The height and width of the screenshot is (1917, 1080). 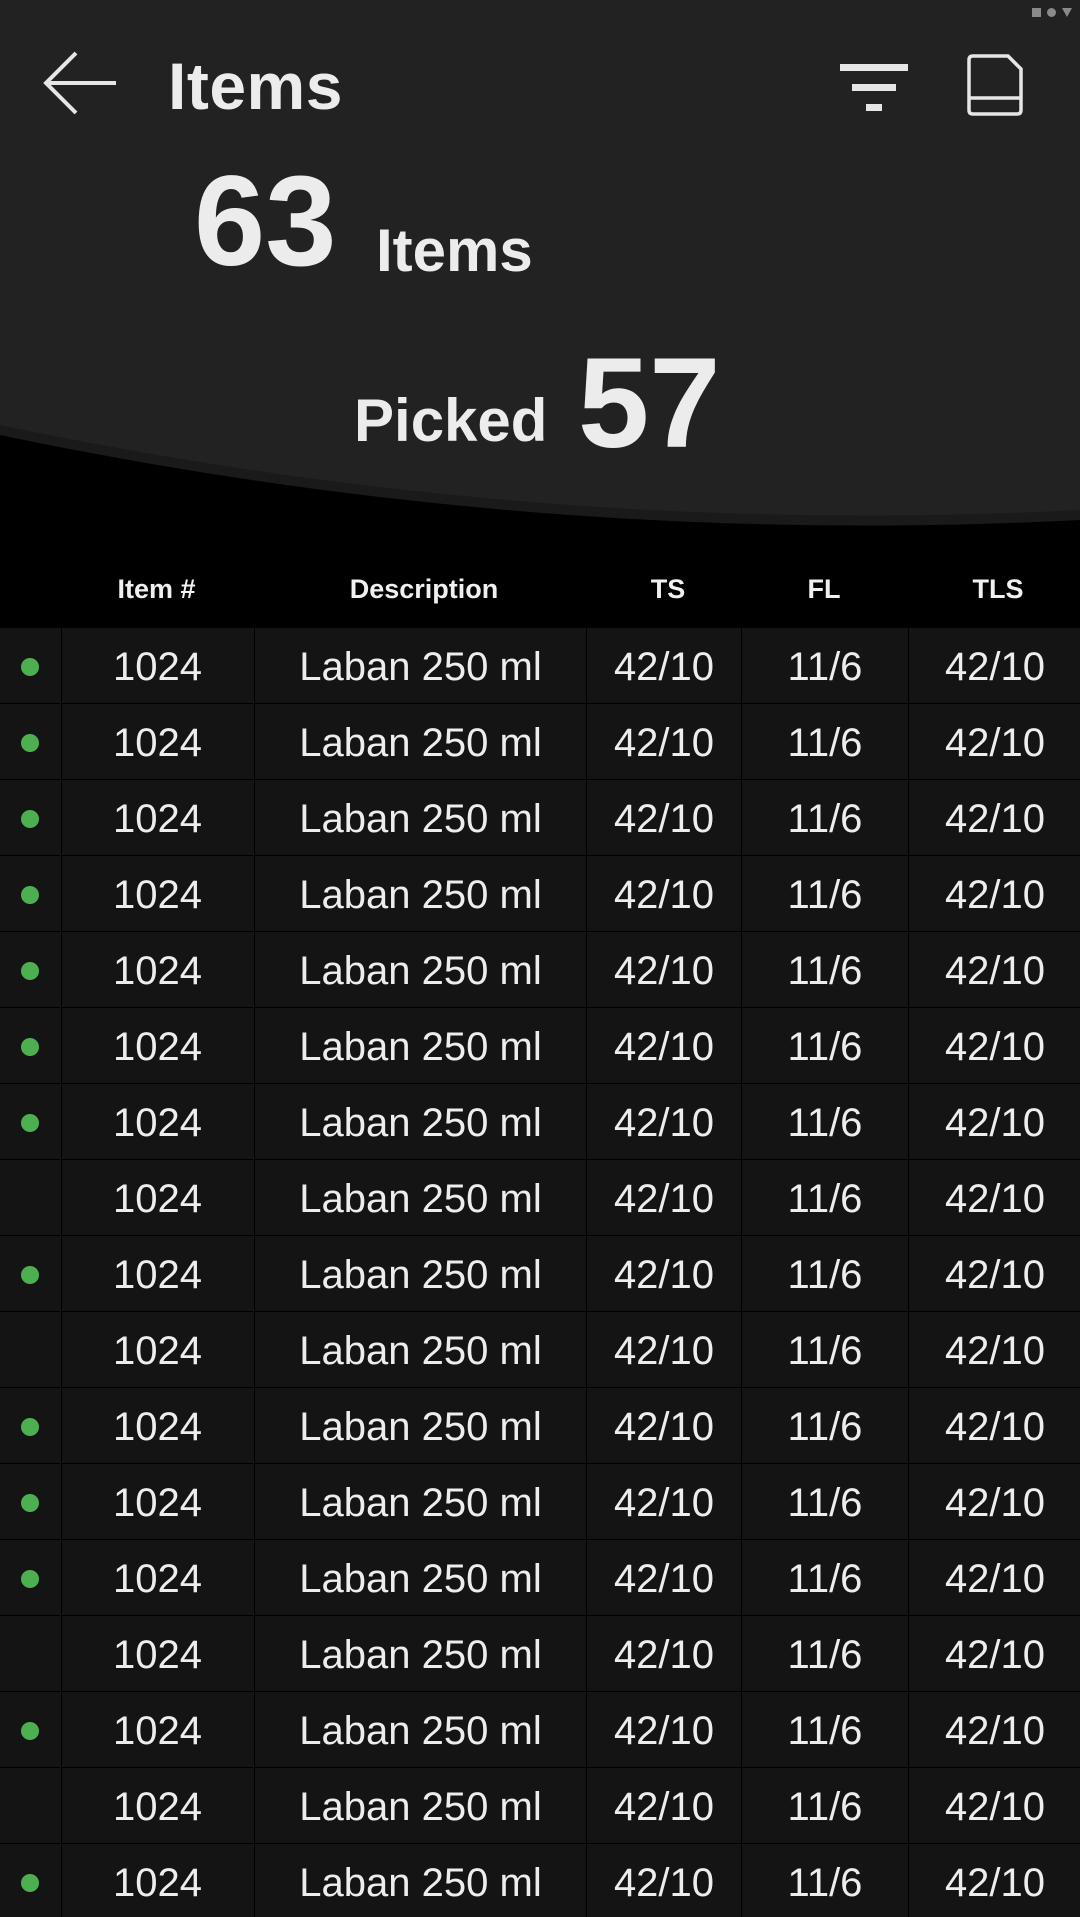 I want to click on status-triangle-icon, so click(x=1067, y=12).